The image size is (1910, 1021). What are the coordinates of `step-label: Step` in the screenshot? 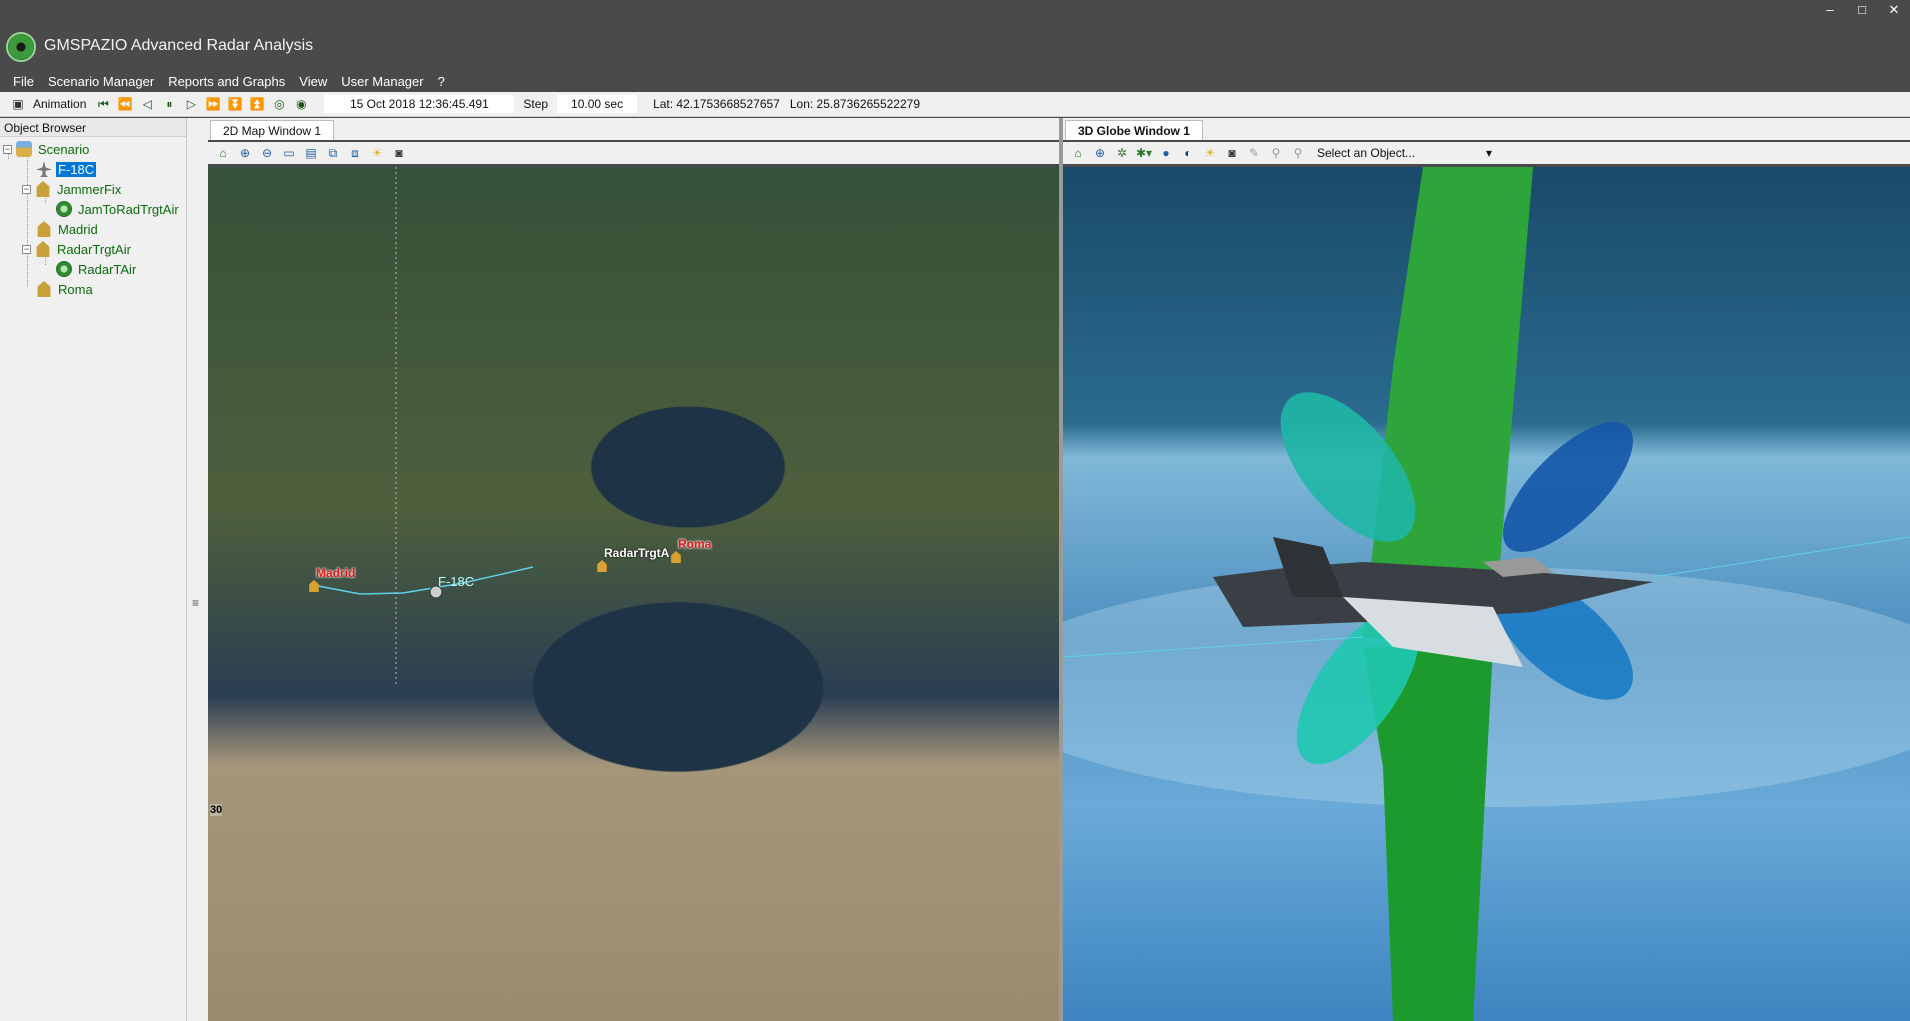 It's located at (536, 104).